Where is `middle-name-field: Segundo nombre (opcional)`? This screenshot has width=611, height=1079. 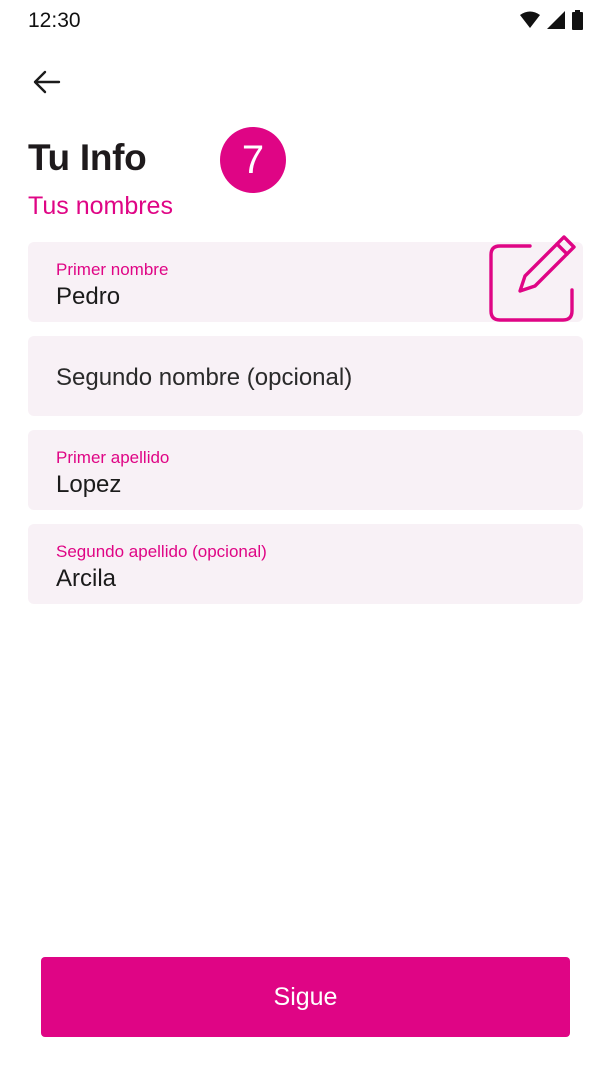
middle-name-field: Segundo nombre (opcional) is located at coordinates (305, 376).